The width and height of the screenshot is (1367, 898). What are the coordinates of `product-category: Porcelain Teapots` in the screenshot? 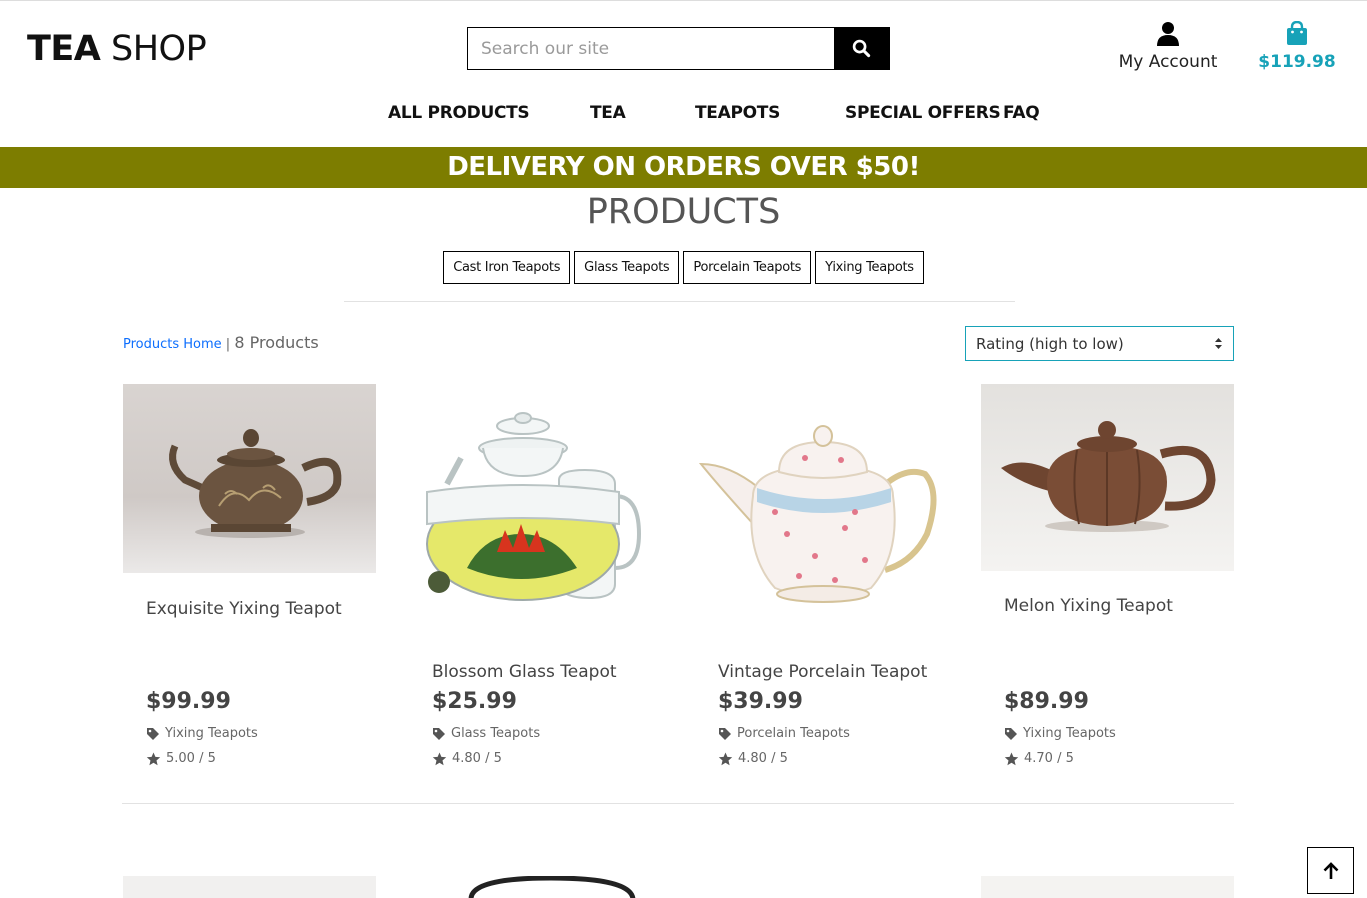 It's located at (784, 733).